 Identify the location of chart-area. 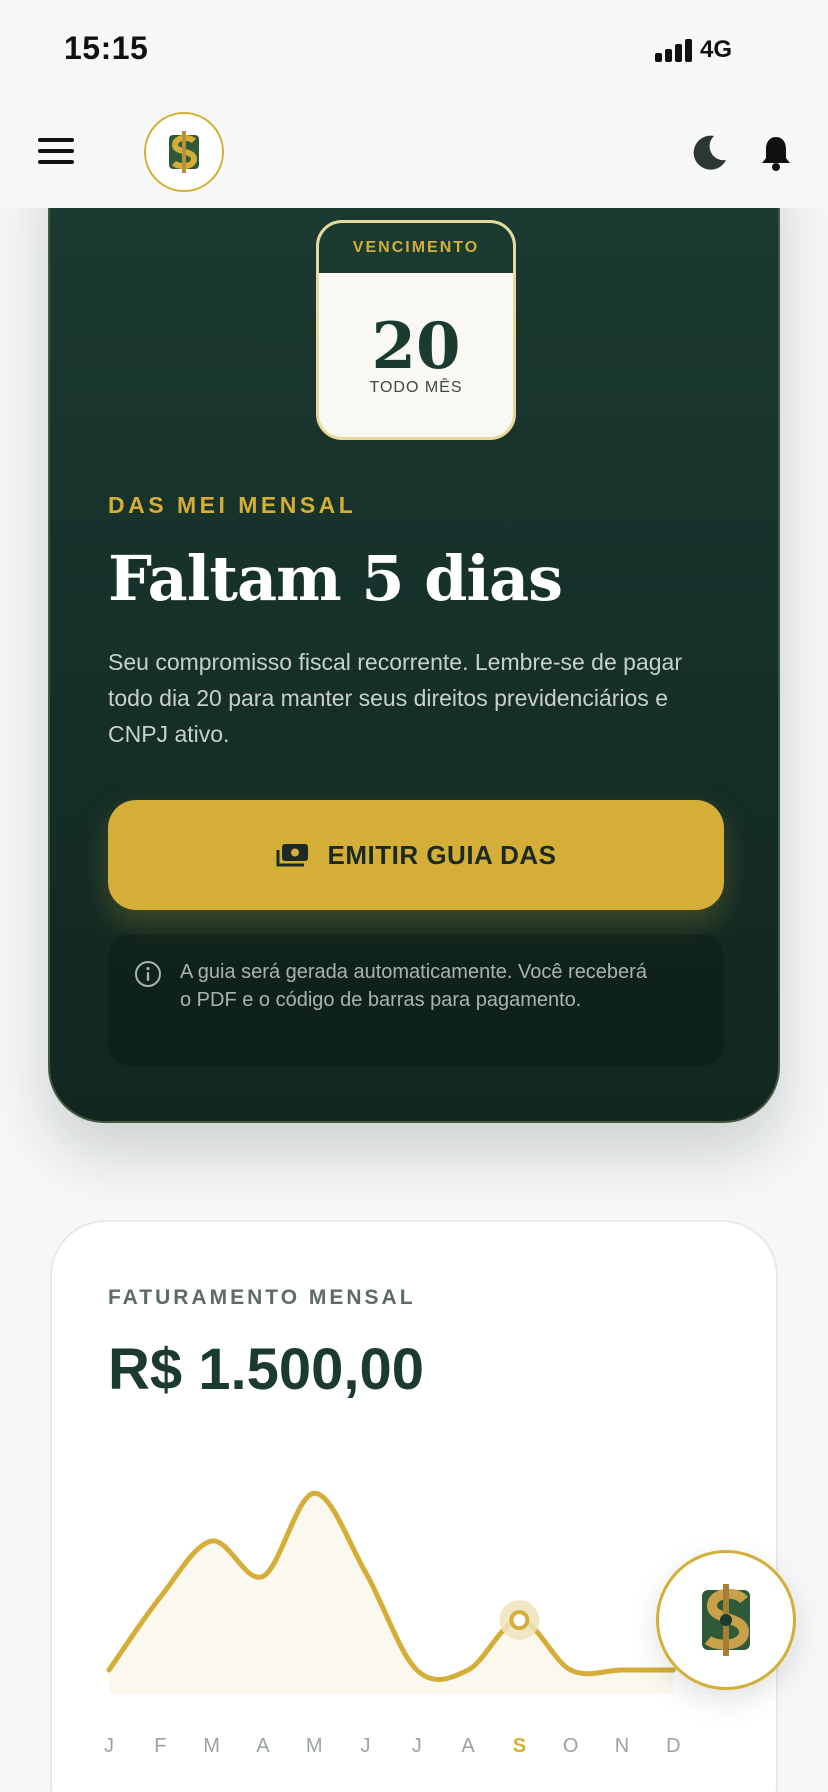
(391, 1593).